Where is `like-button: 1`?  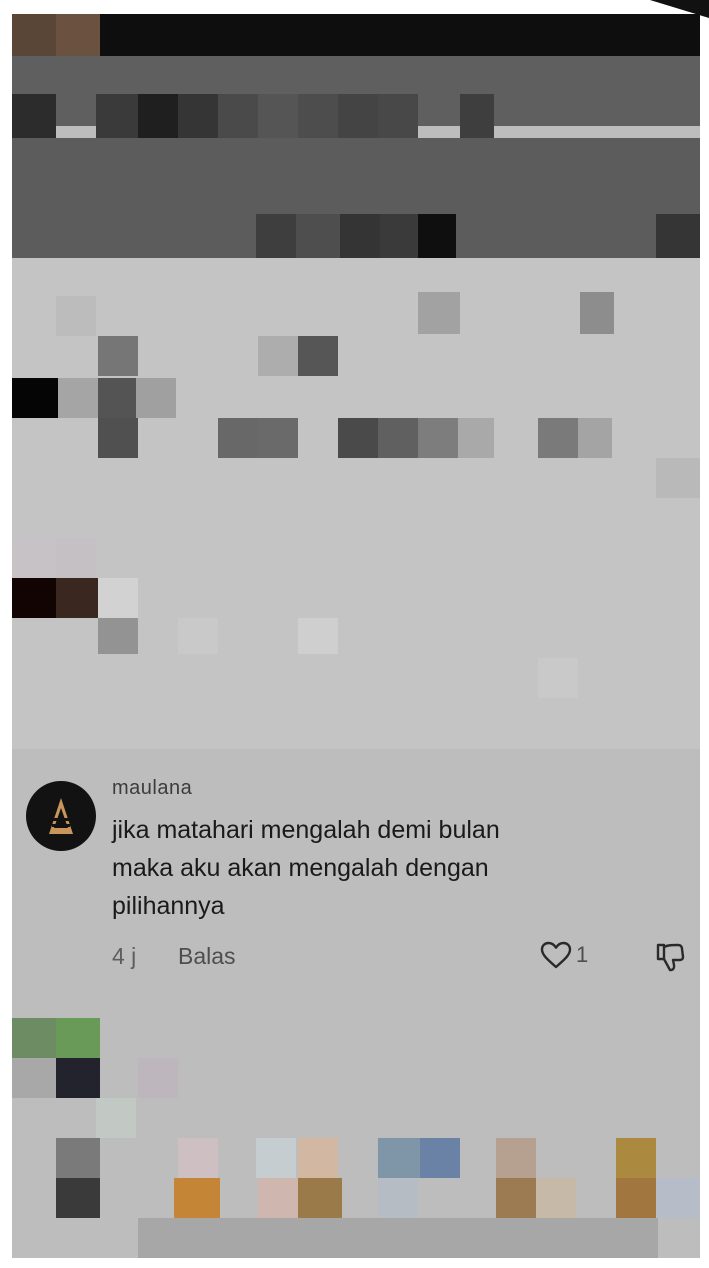 like-button: 1 is located at coordinates (564, 955).